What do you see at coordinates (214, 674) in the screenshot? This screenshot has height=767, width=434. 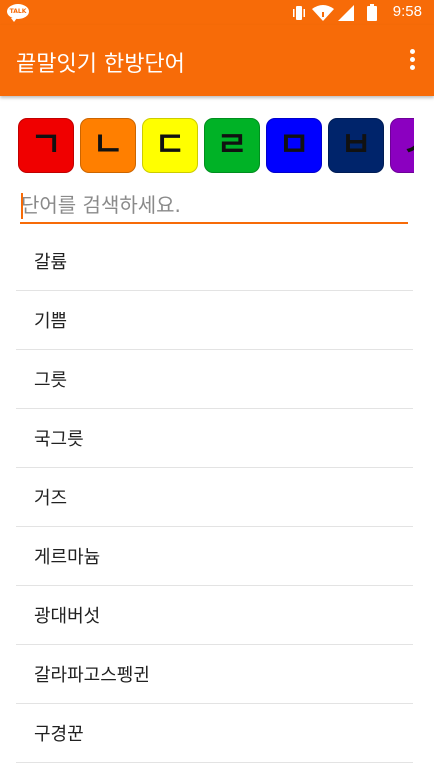 I see `word-list-item: 갈라파고스펭귄` at bounding box center [214, 674].